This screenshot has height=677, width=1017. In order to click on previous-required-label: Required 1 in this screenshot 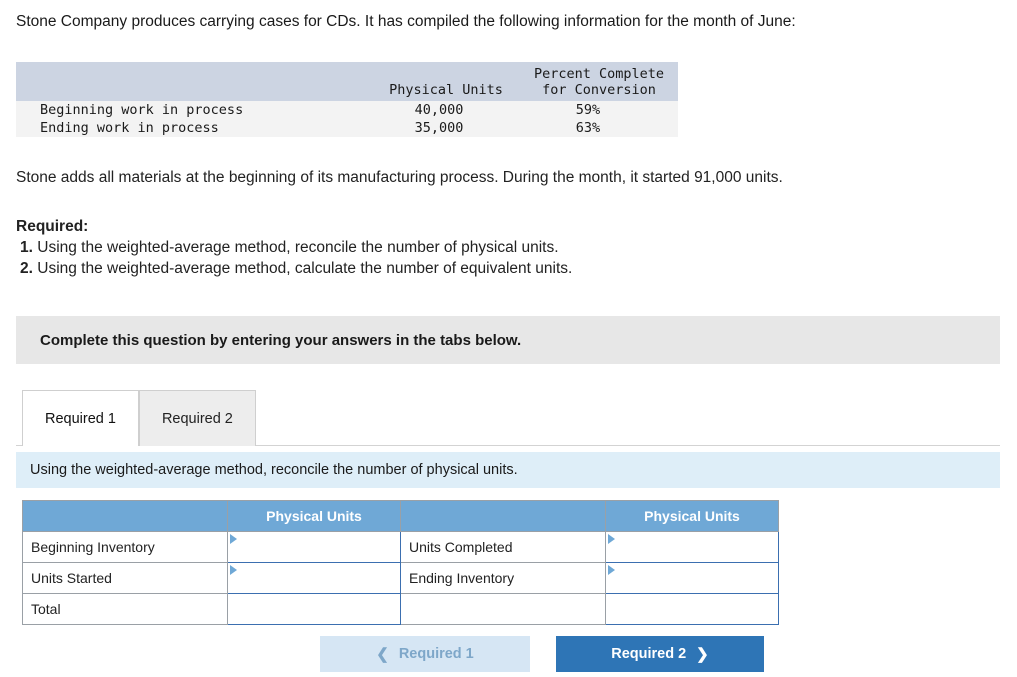, I will do `click(436, 654)`.